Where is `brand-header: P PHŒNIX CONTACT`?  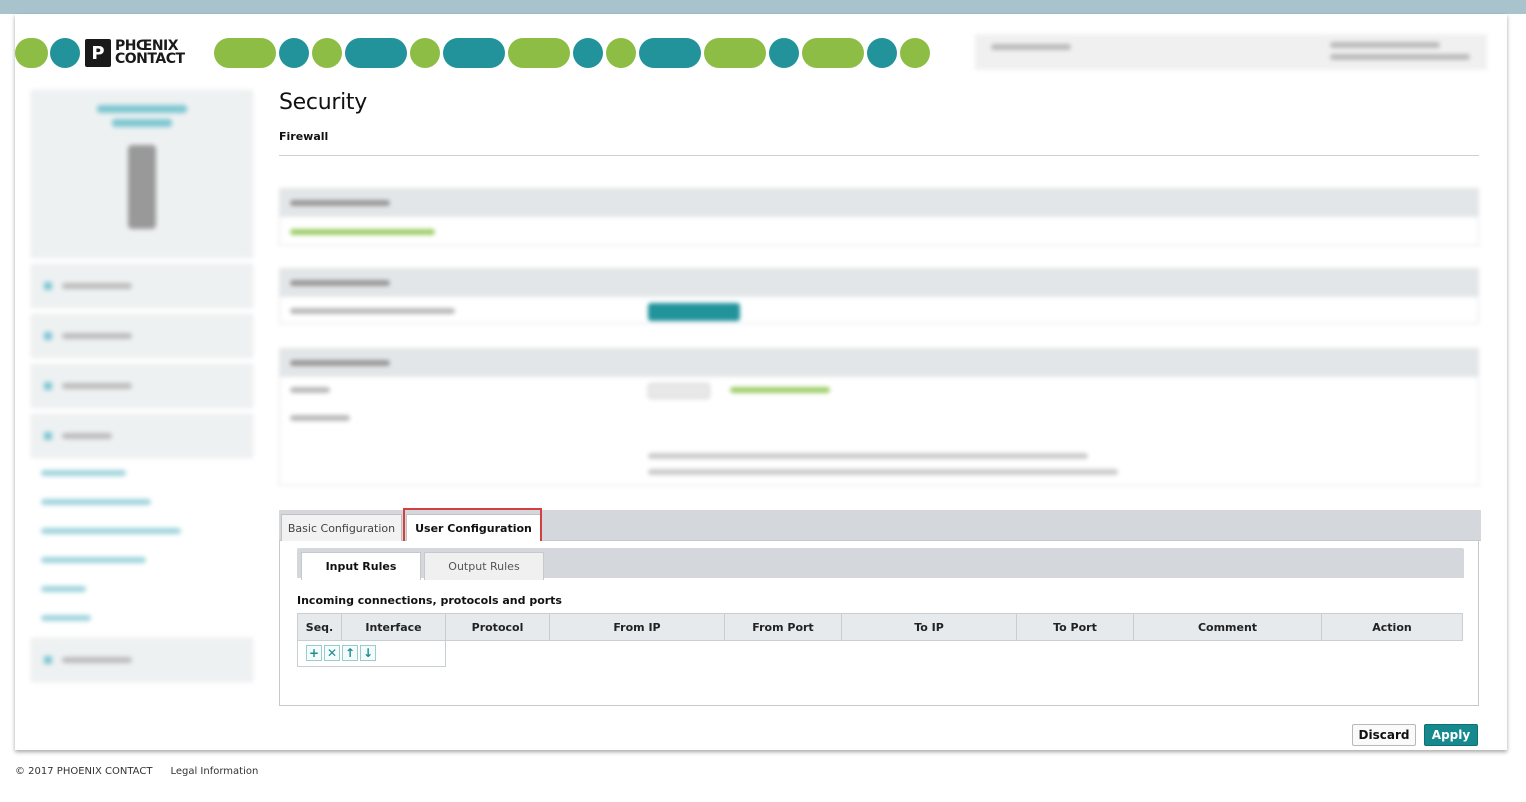 brand-header: P PHŒNIX CONTACT is located at coordinates (480, 53).